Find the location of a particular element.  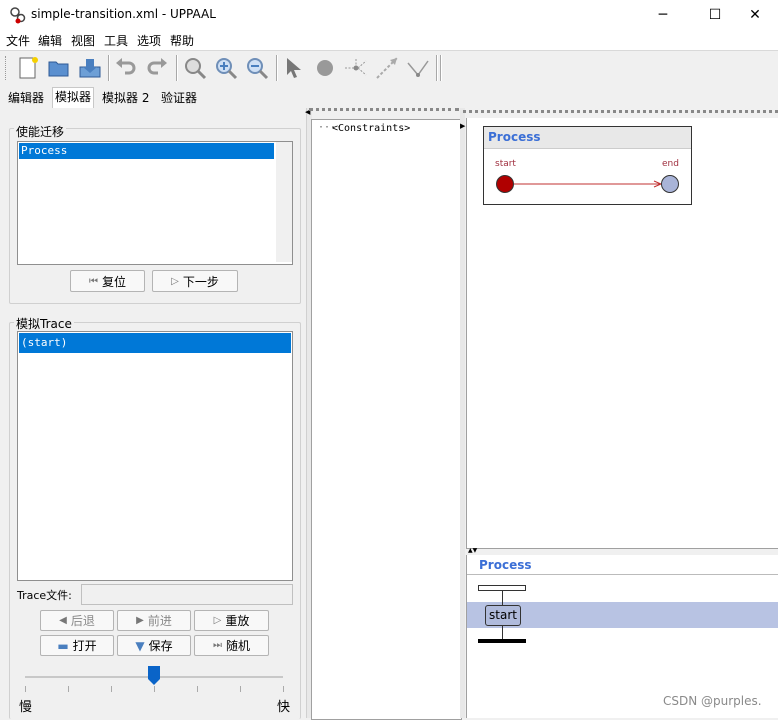

transition-item: Process is located at coordinates (146, 151).